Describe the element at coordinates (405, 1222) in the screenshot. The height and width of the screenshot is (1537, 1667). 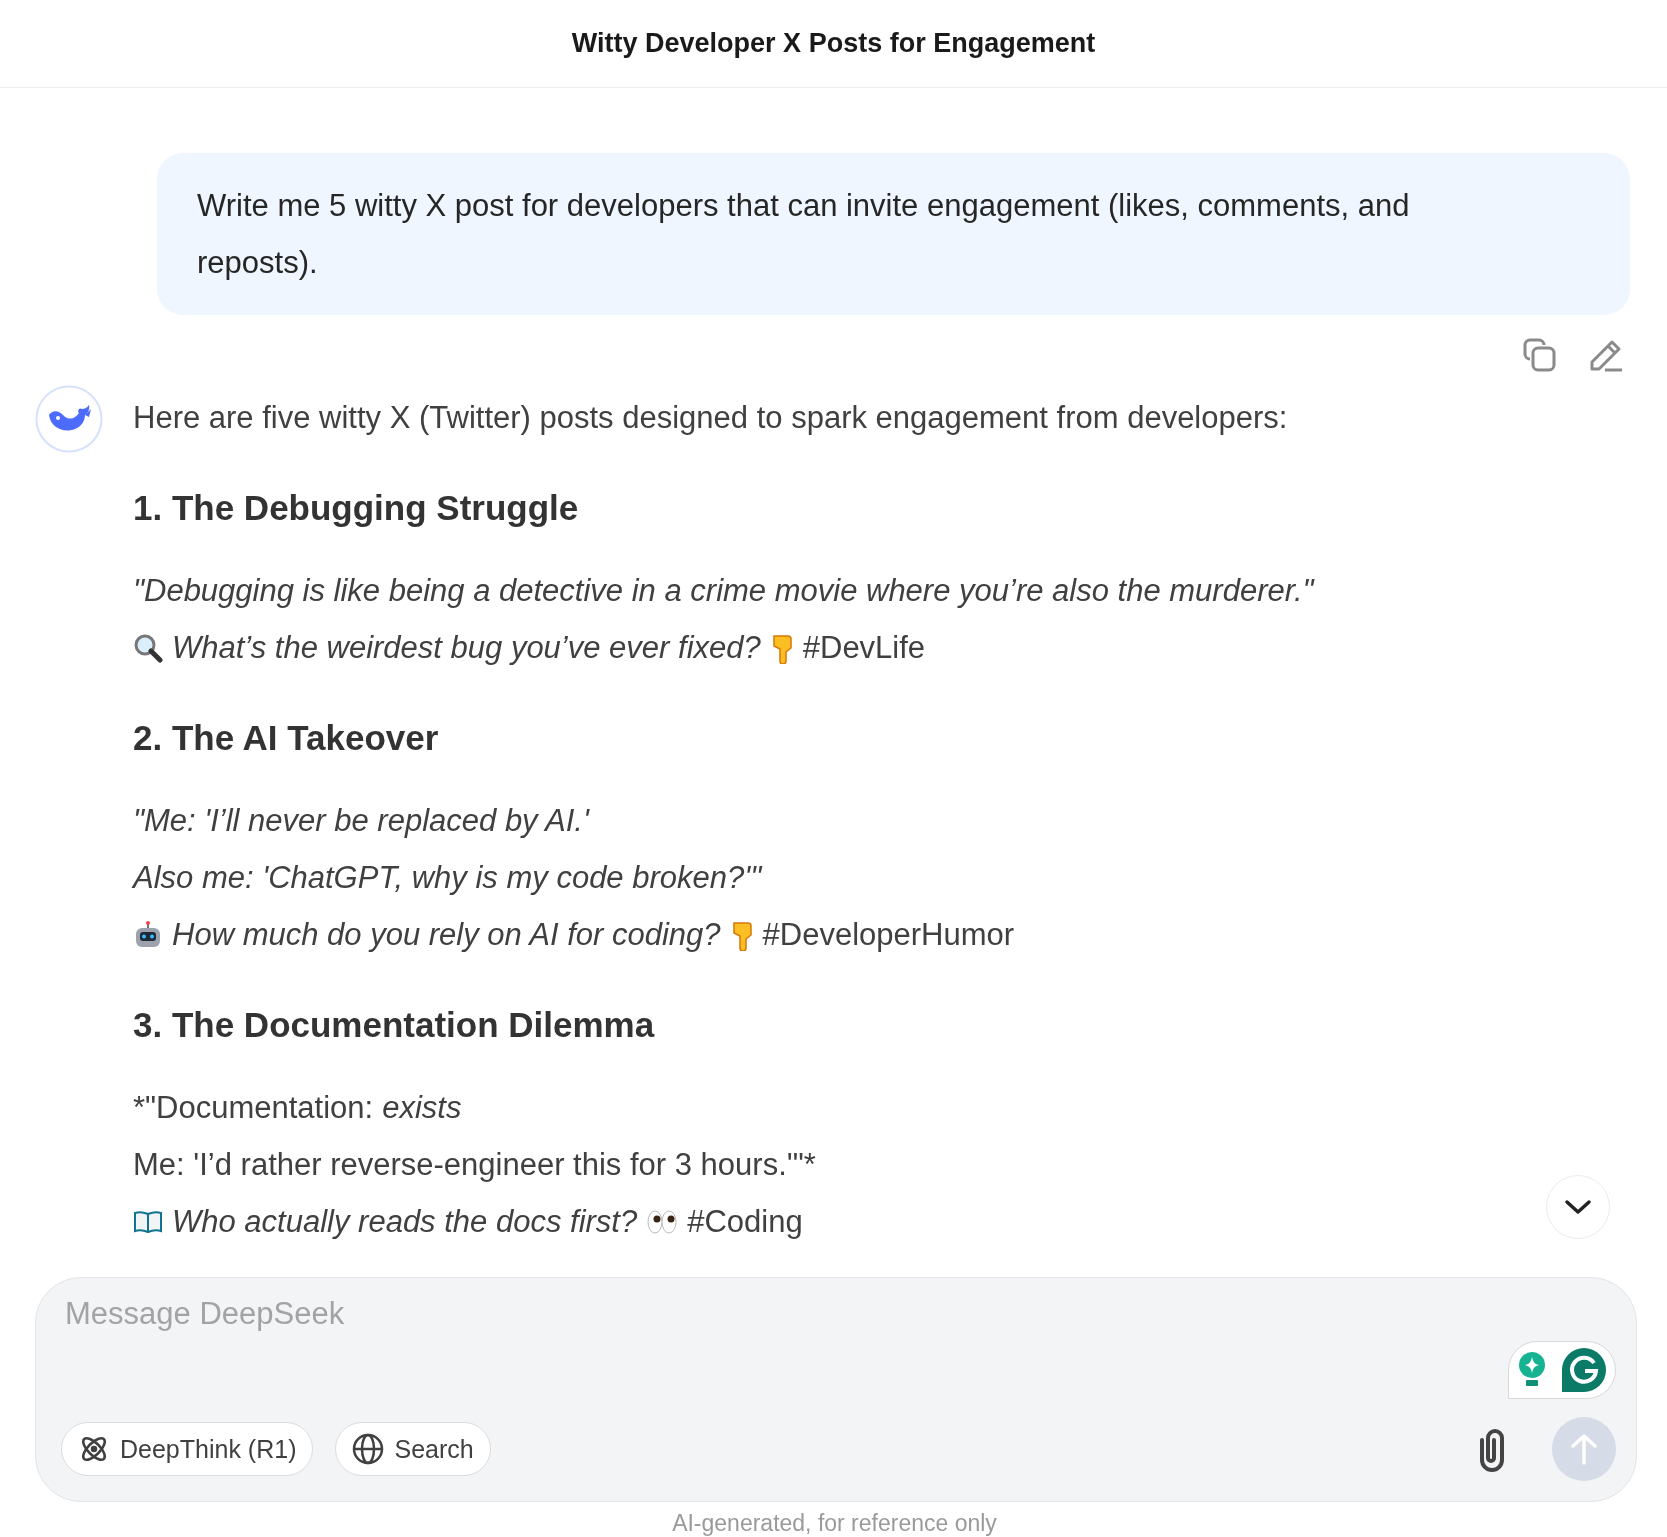
I see `post-text: Who actually reads the docs first?` at that location.